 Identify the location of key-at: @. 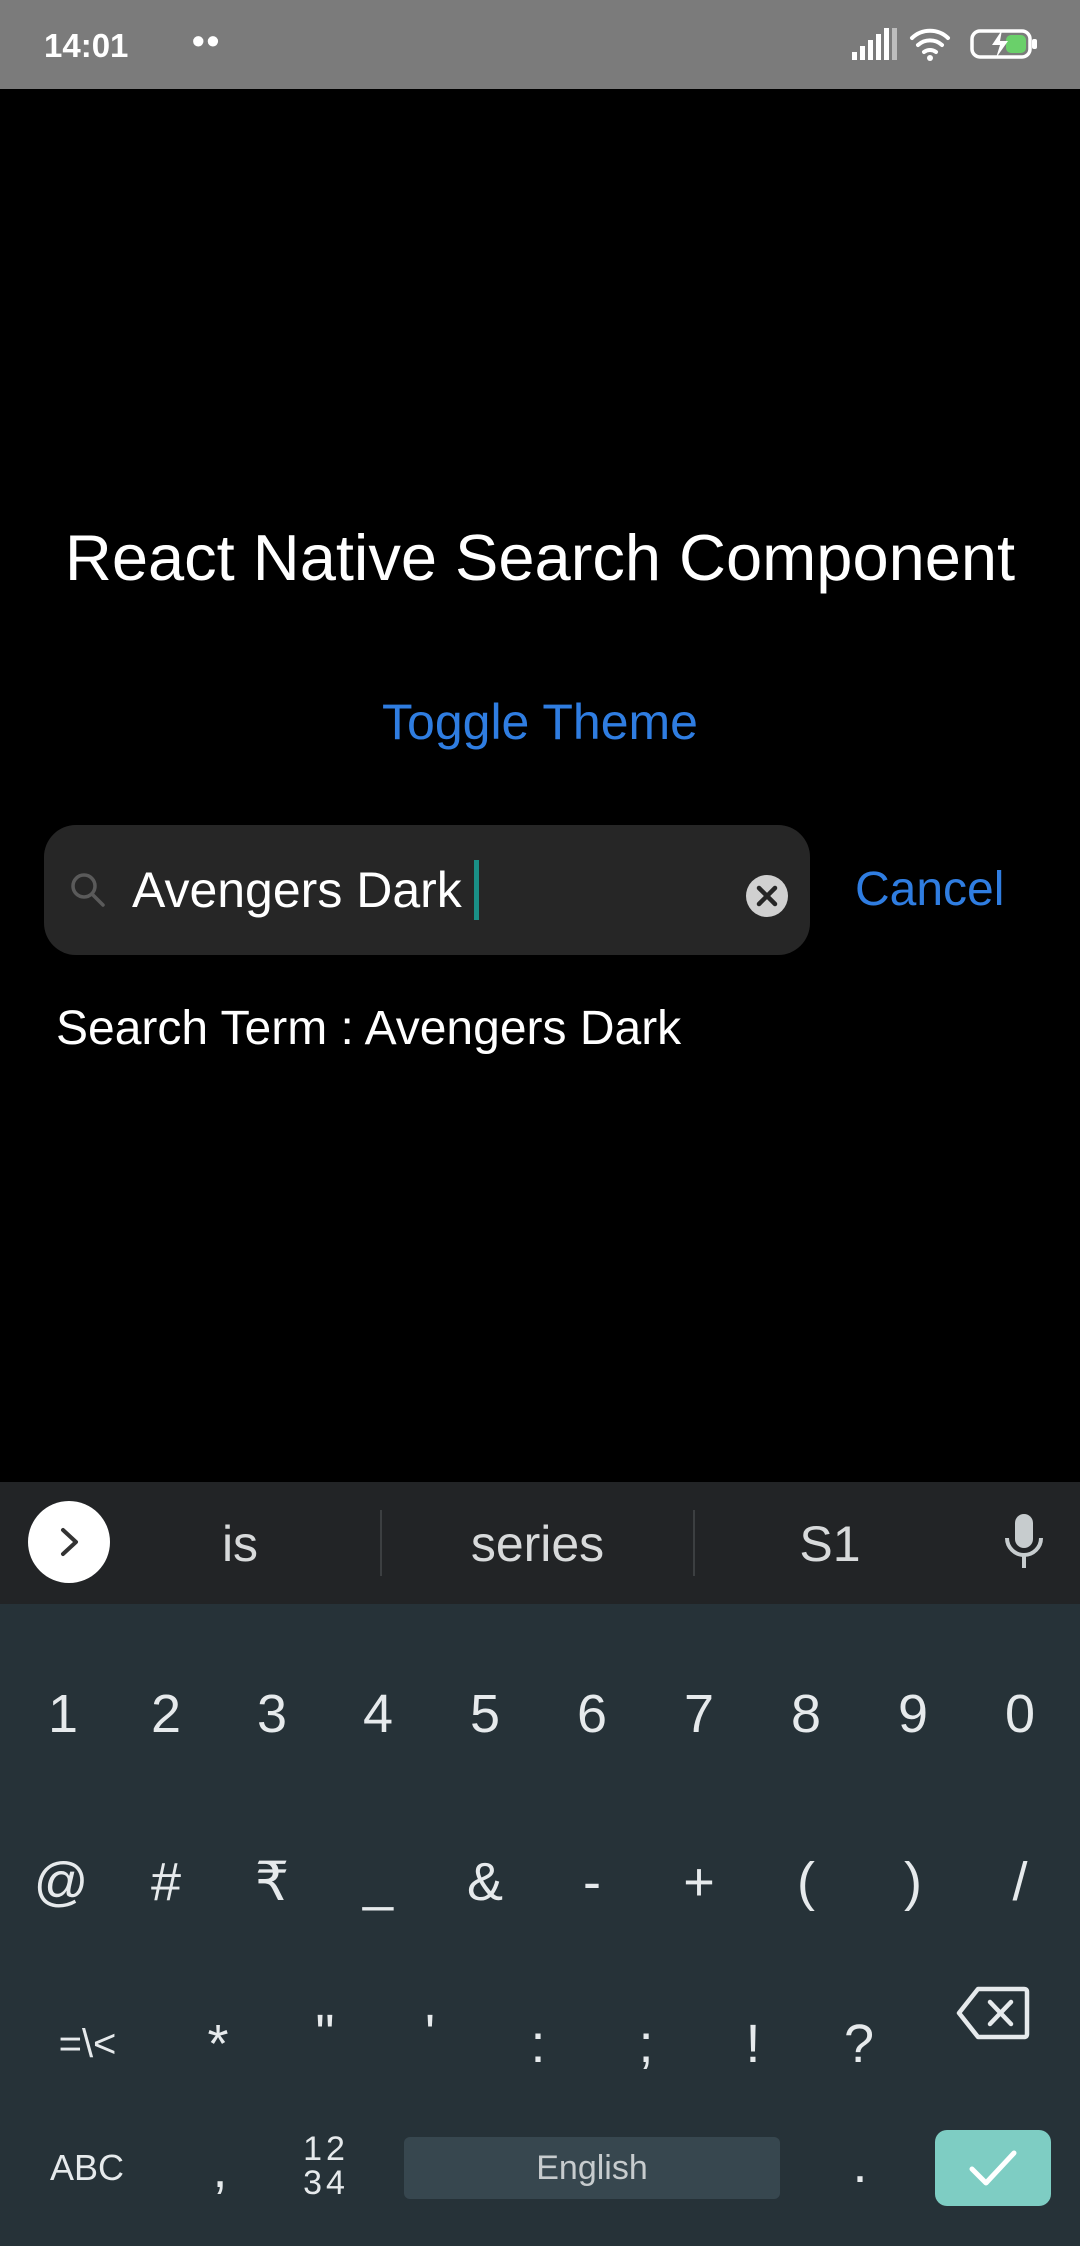
(61, 1882).